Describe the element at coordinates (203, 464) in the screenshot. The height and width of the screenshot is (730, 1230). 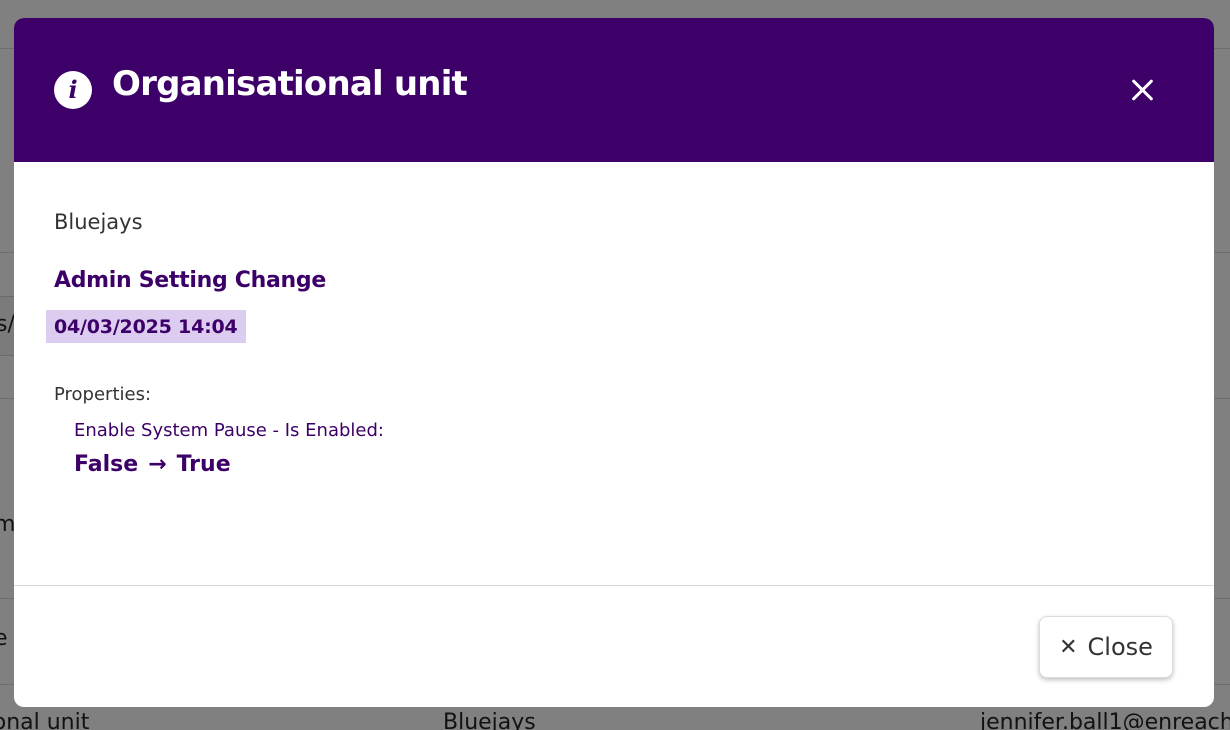
I see `new-value: True` at that location.